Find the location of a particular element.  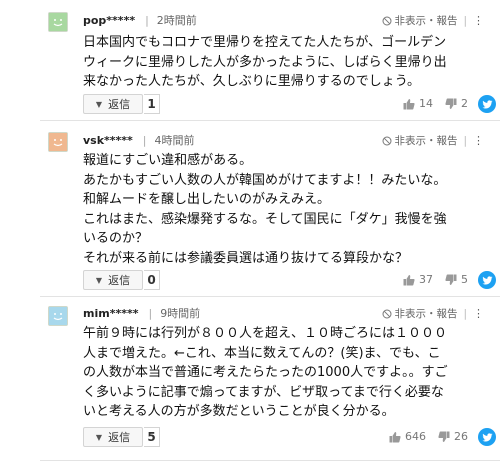

dislike-button: 5 is located at coordinates (456, 279).